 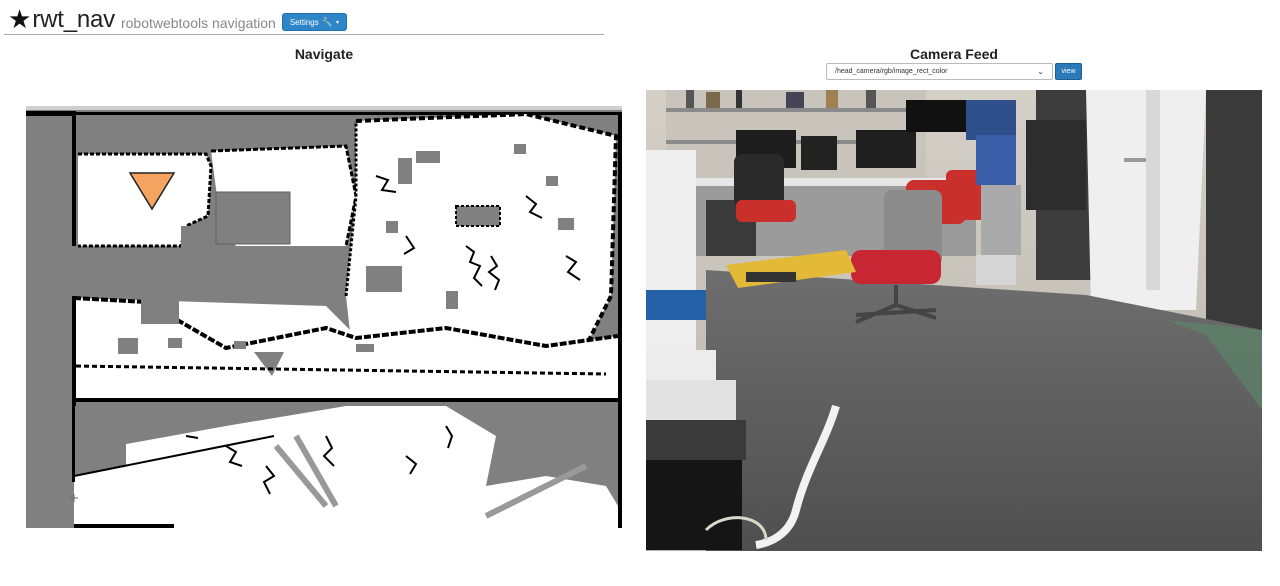 I want to click on app-title: rwt_nav, so click(x=73, y=19).